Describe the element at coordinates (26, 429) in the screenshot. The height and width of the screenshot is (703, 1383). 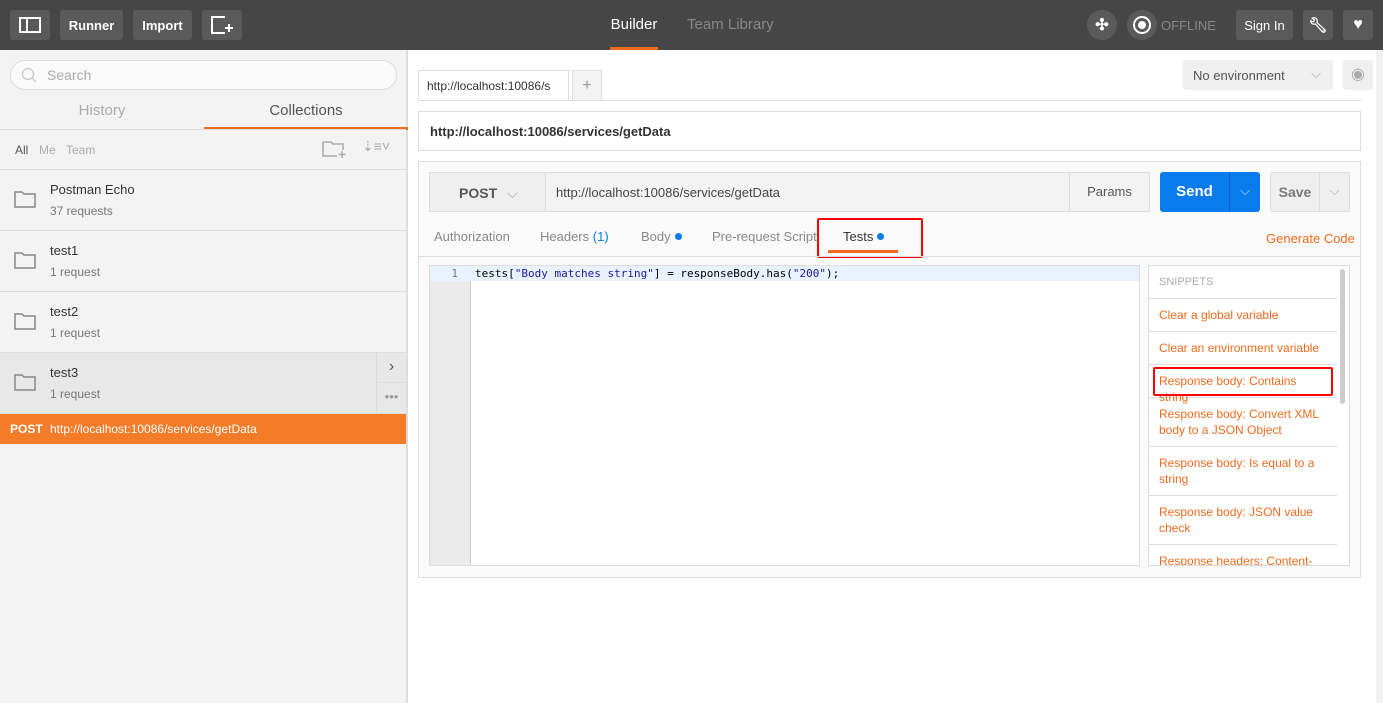
I see `request-method: POST` at that location.